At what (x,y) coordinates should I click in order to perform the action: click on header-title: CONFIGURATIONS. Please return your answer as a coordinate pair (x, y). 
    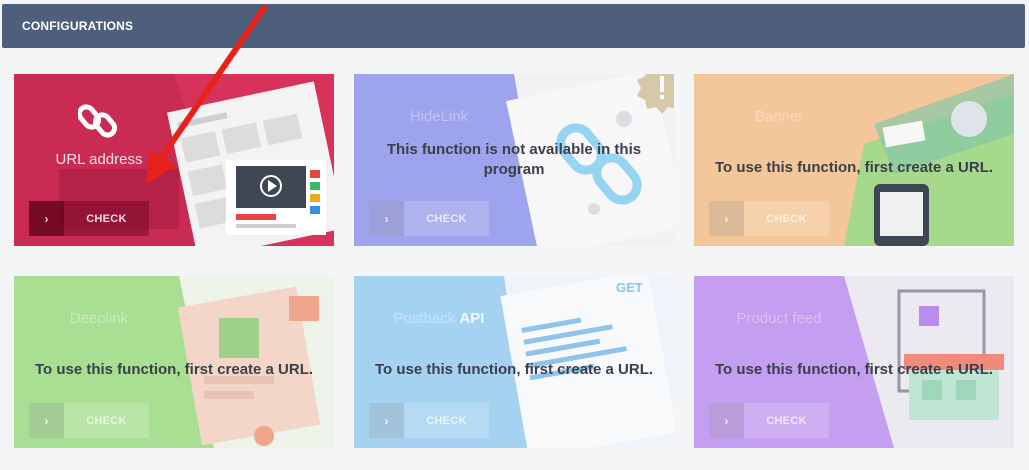
    Looking at the image, I should click on (78, 26).